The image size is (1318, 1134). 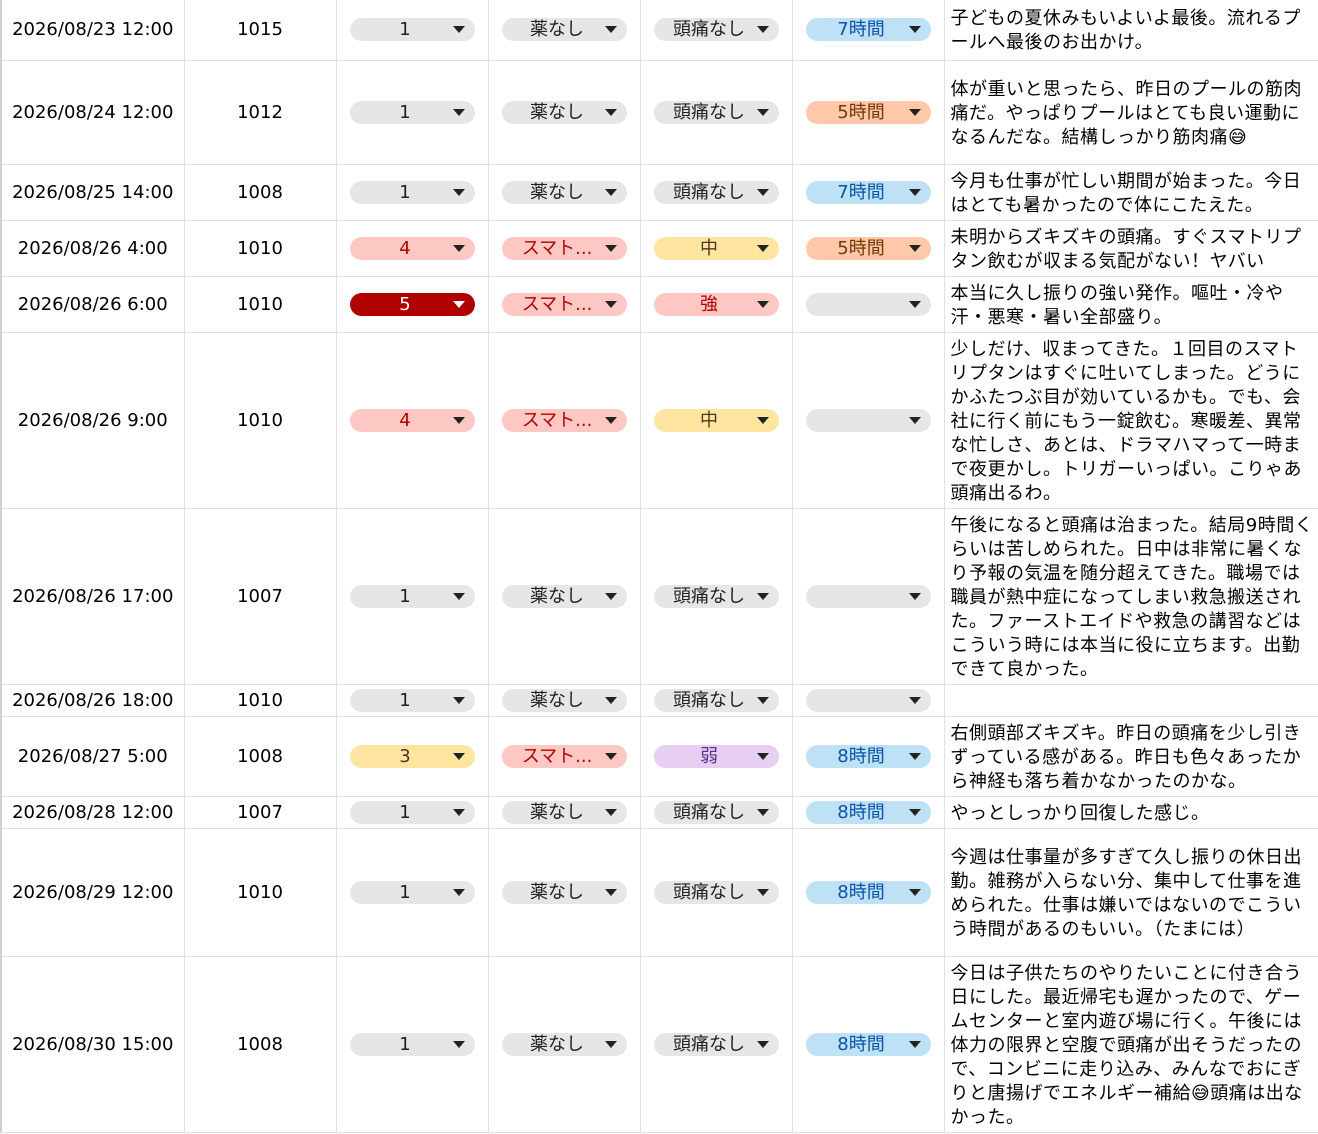 What do you see at coordinates (412, 756) in the screenshot?
I see `level-dropdown: 3` at bounding box center [412, 756].